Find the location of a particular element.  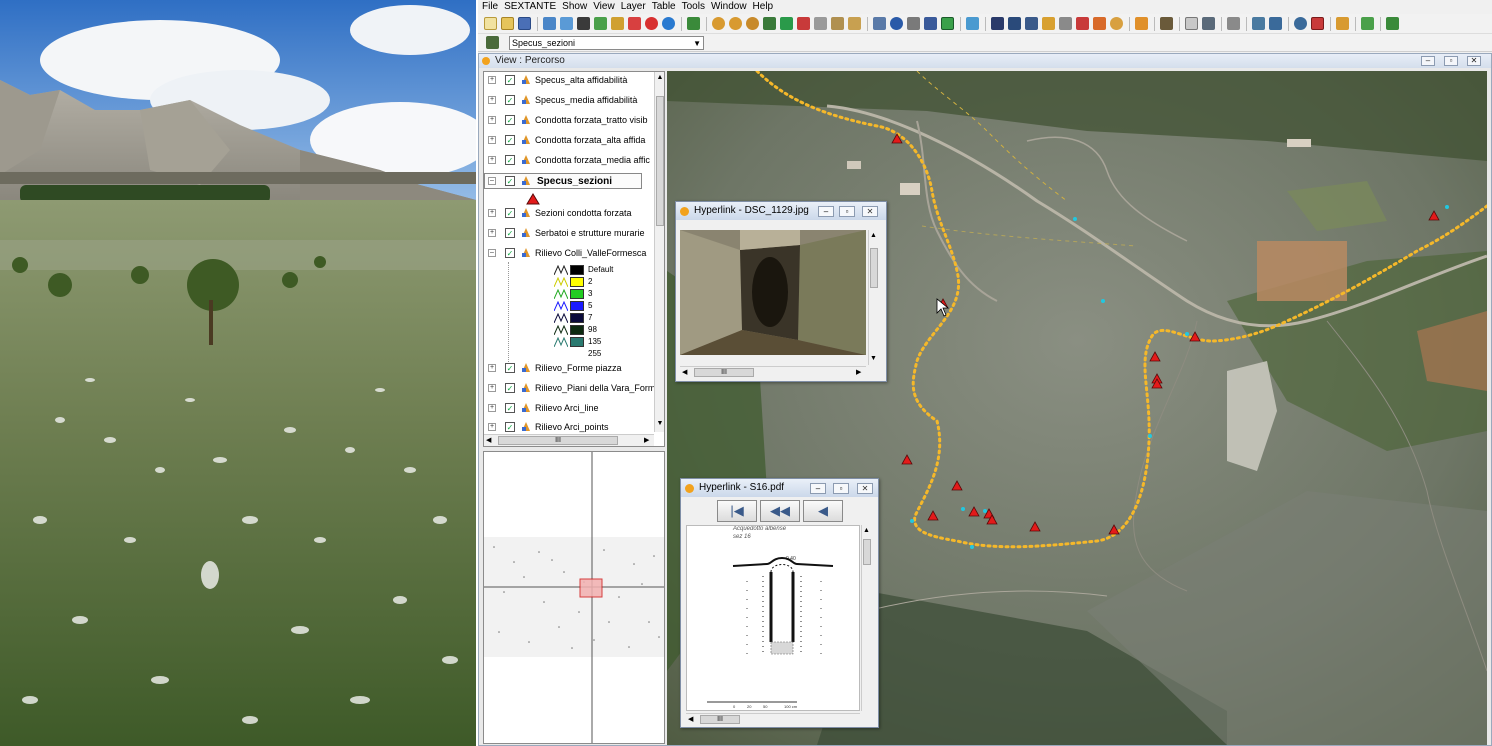

photo-hscroll-thumb: III is located at coordinates (724, 372).